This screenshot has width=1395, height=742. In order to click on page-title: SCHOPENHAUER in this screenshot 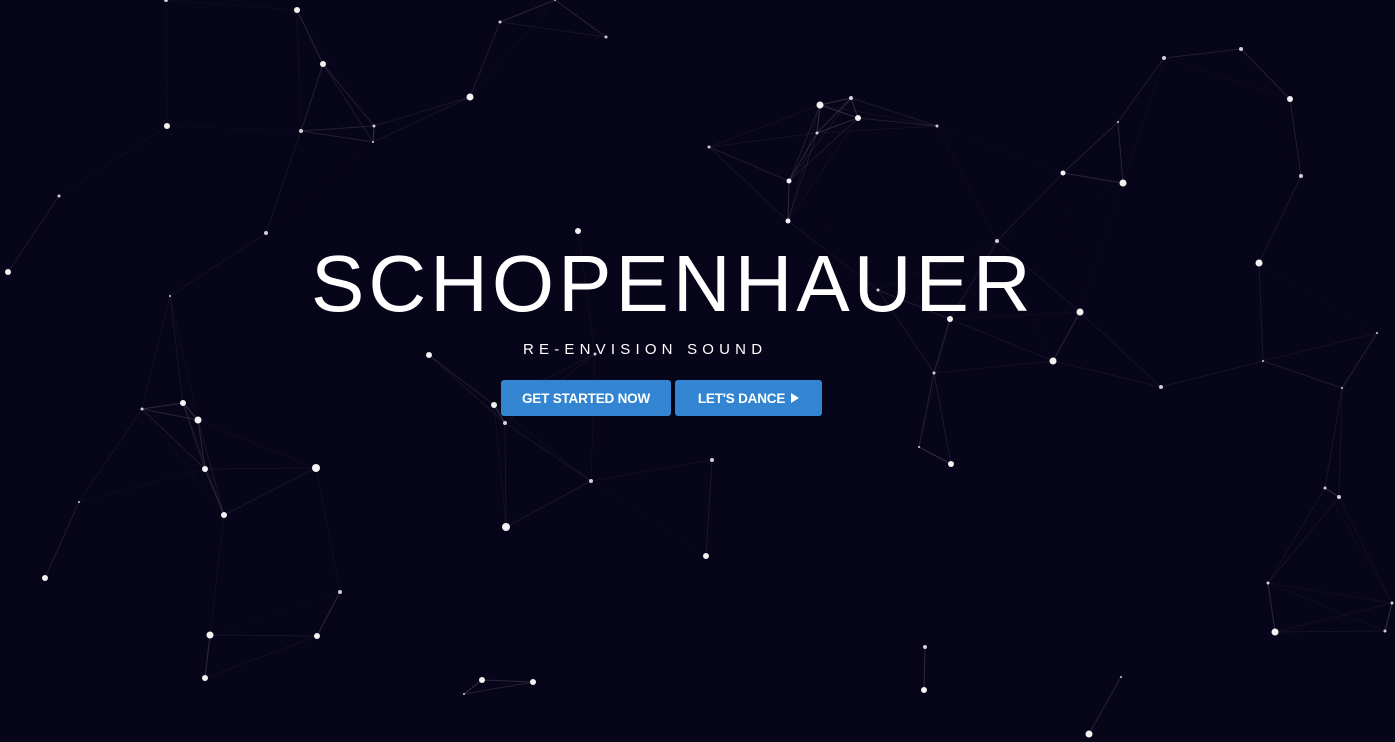, I will do `click(673, 283)`.